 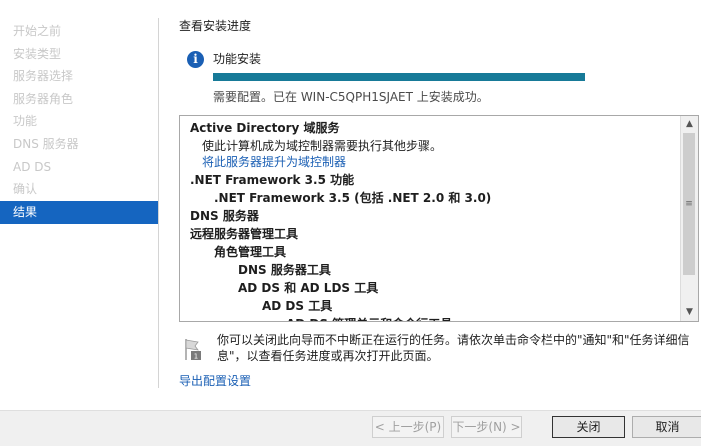 What do you see at coordinates (250, 252) in the screenshot?
I see `result-item: 角色管理工具` at bounding box center [250, 252].